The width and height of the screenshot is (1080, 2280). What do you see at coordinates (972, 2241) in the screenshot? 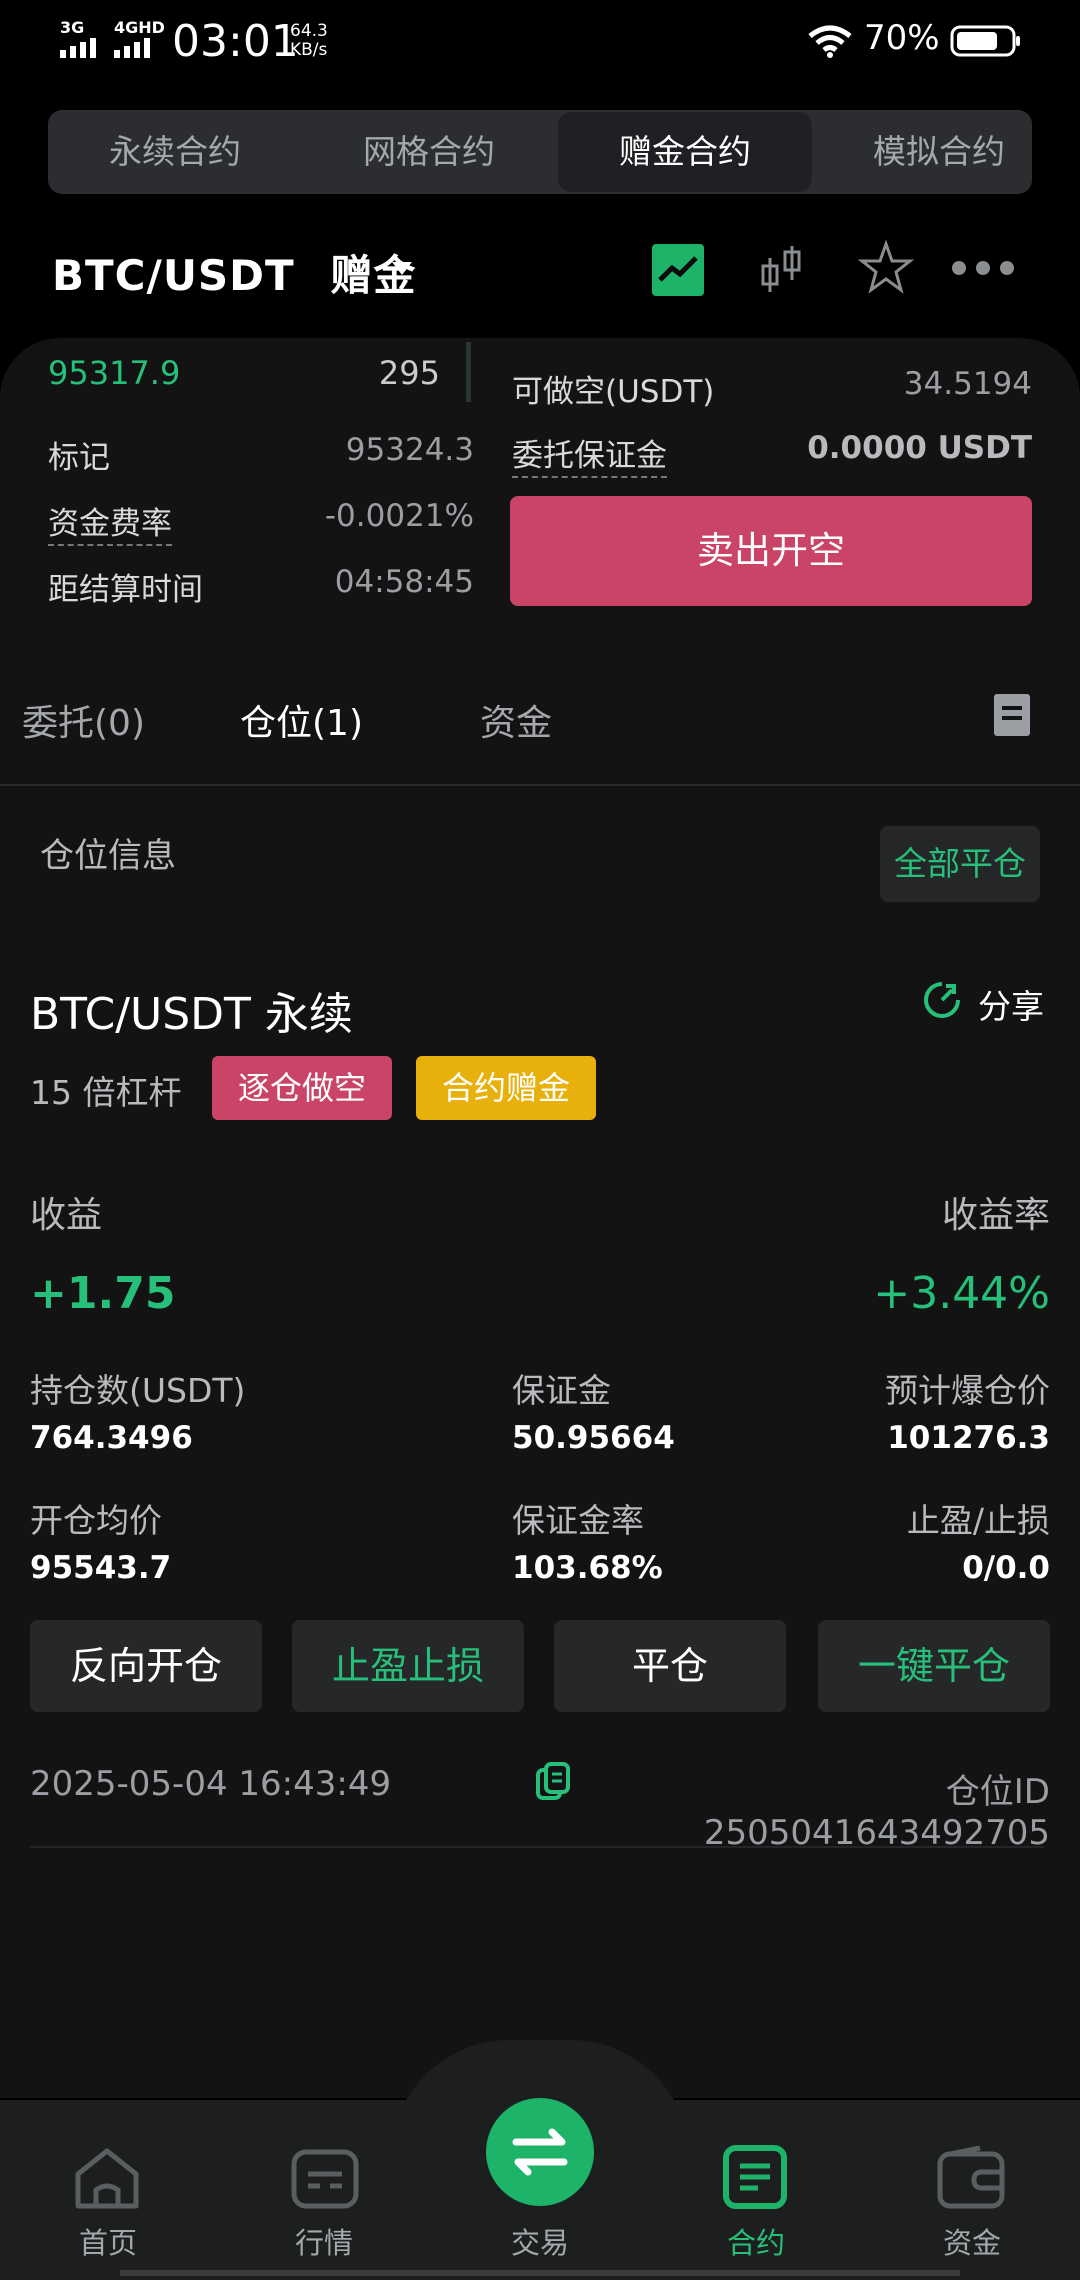
I see `nav-funds-label: 资金` at bounding box center [972, 2241].